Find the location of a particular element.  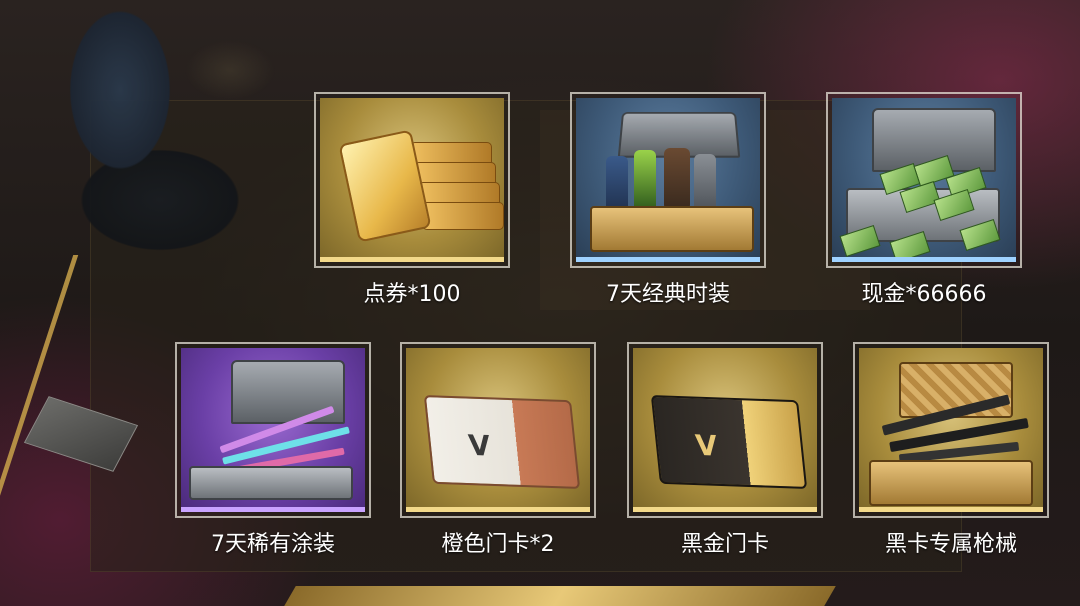

outfit-chest-icon is located at coordinates (668, 180).